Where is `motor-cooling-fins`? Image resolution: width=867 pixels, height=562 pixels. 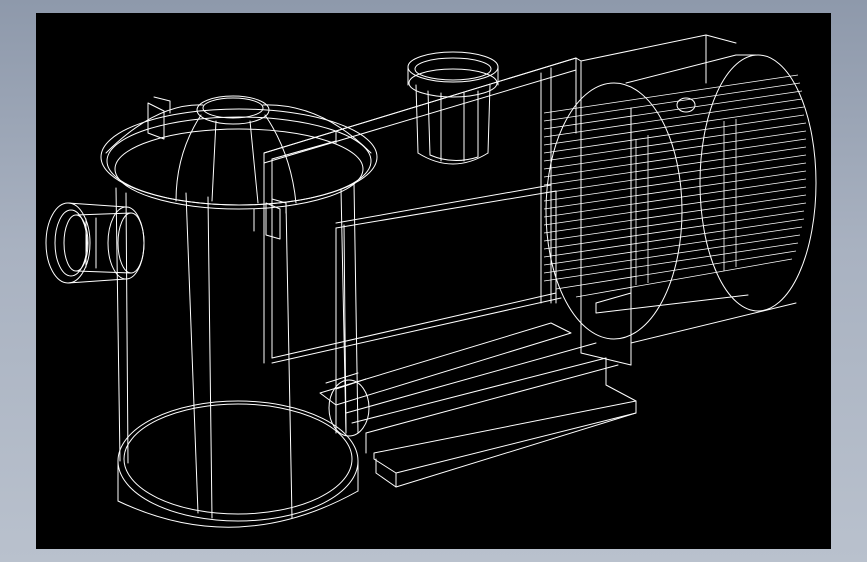 motor-cooling-fins is located at coordinates (675, 186).